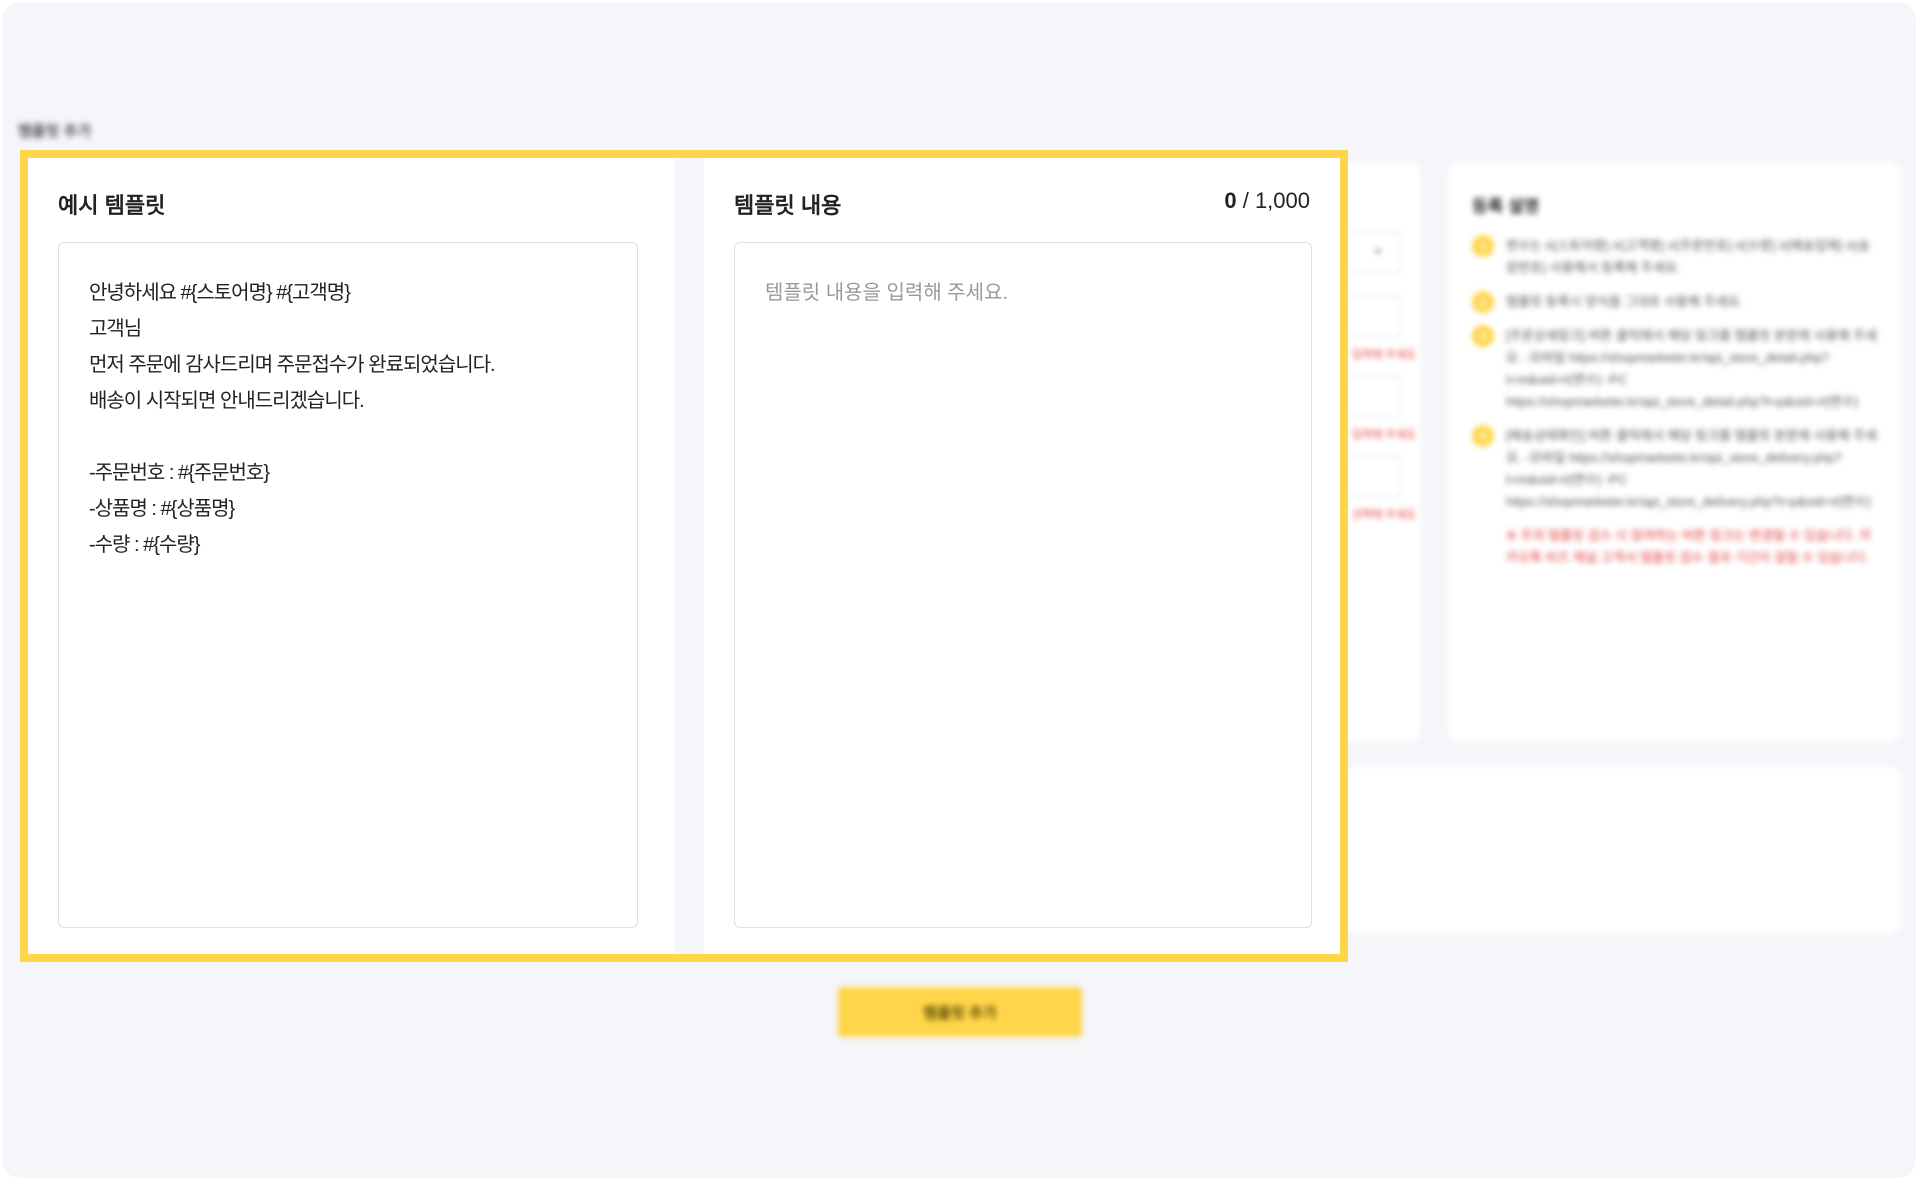  What do you see at coordinates (1506, 206) in the screenshot?
I see `guide-title: 등록 설명` at bounding box center [1506, 206].